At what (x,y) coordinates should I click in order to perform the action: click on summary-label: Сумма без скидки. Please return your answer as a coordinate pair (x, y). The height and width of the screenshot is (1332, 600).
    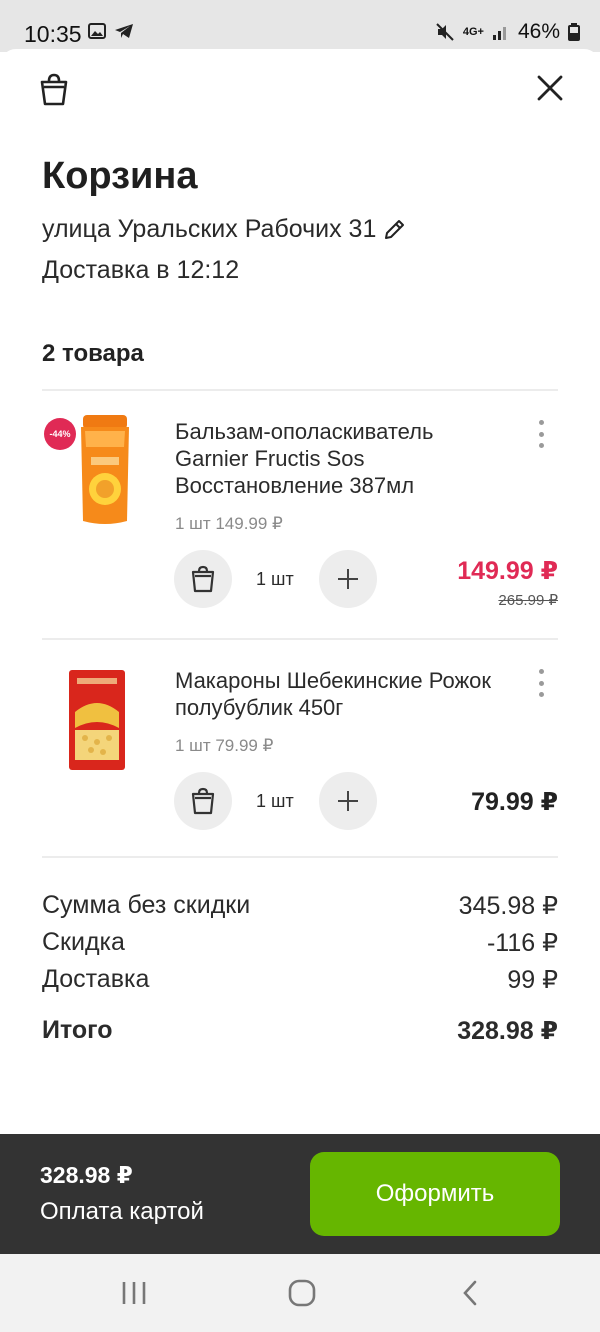
    Looking at the image, I should click on (146, 905).